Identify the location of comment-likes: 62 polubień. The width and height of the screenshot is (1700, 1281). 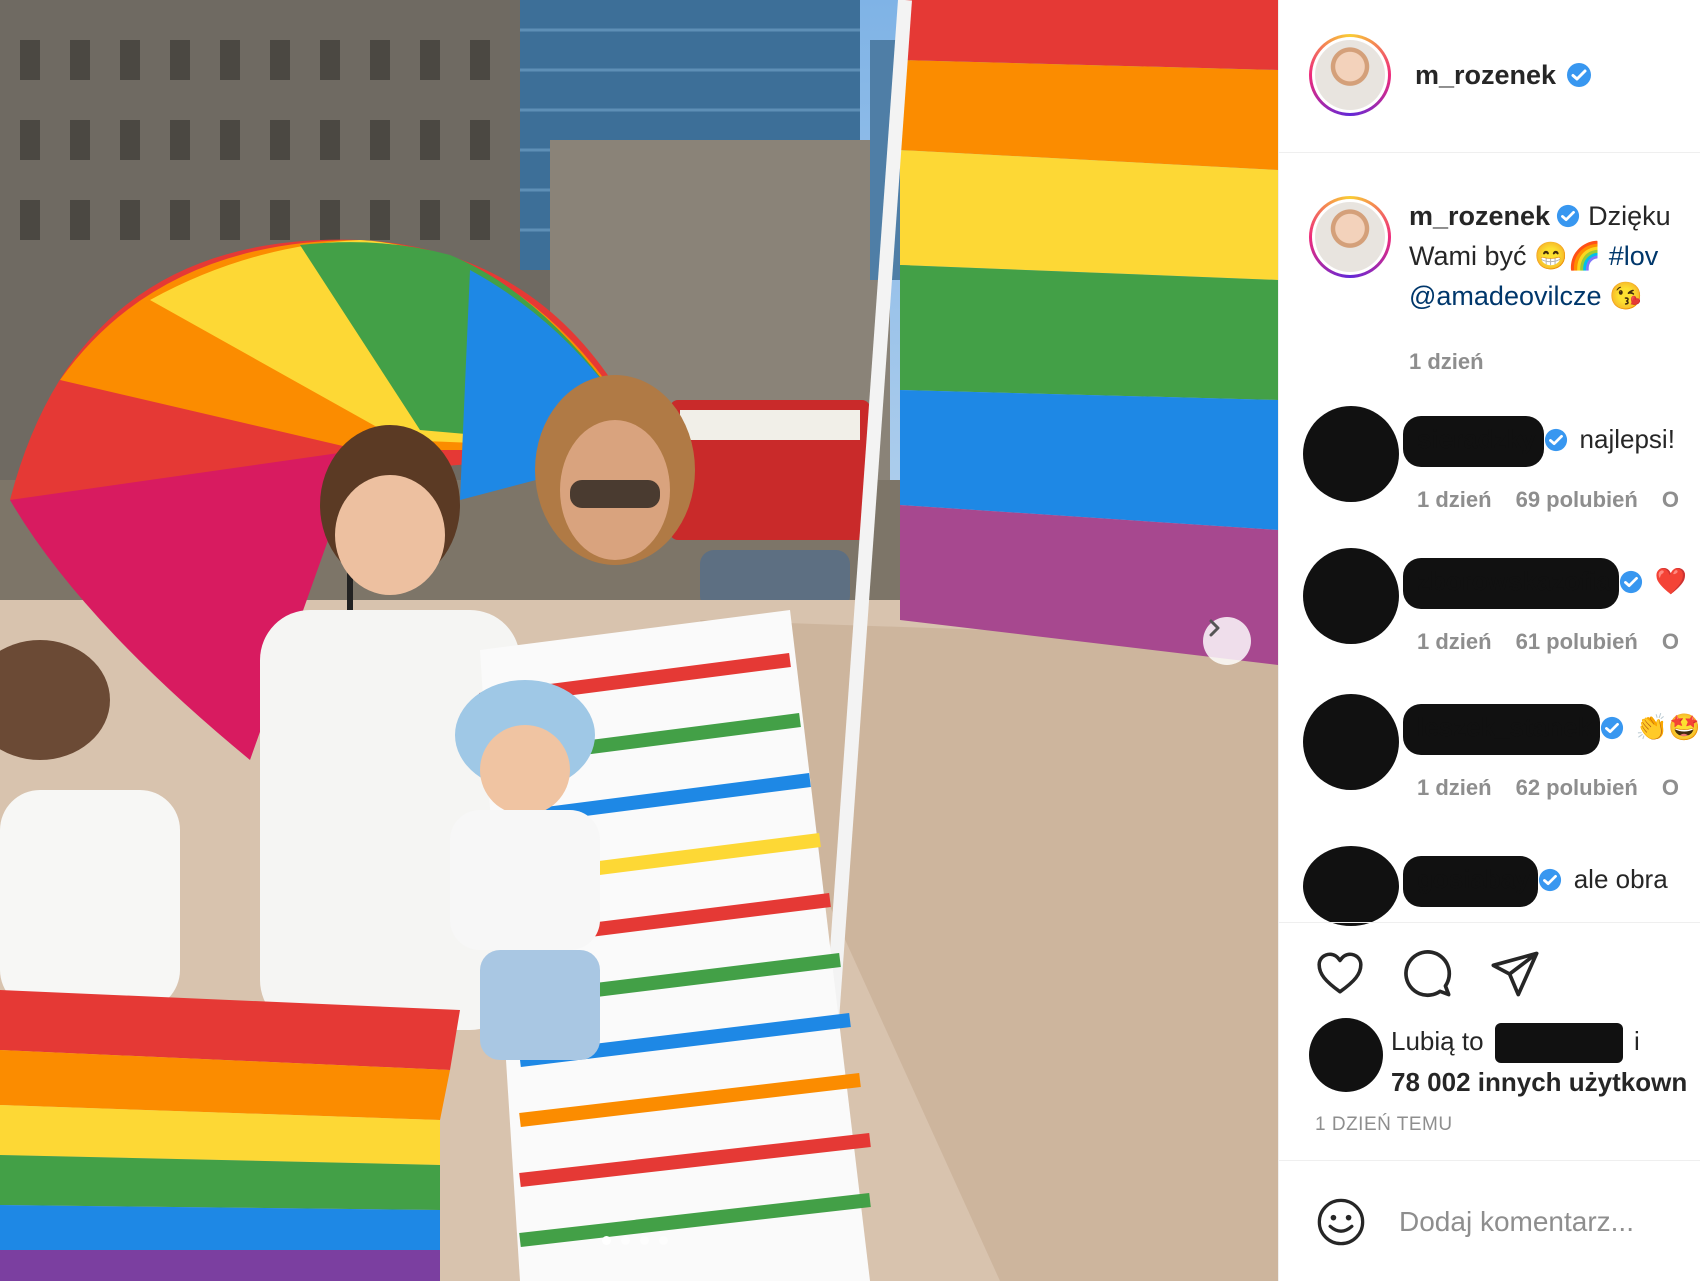
(1577, 788).